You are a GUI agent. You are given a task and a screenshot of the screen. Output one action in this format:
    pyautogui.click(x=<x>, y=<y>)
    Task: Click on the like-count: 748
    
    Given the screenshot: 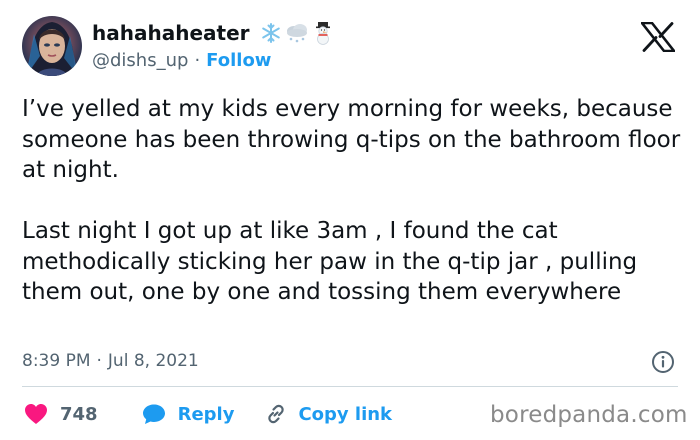 What is the action you would take?
    pyautogui.click(x=79, y=414)
    